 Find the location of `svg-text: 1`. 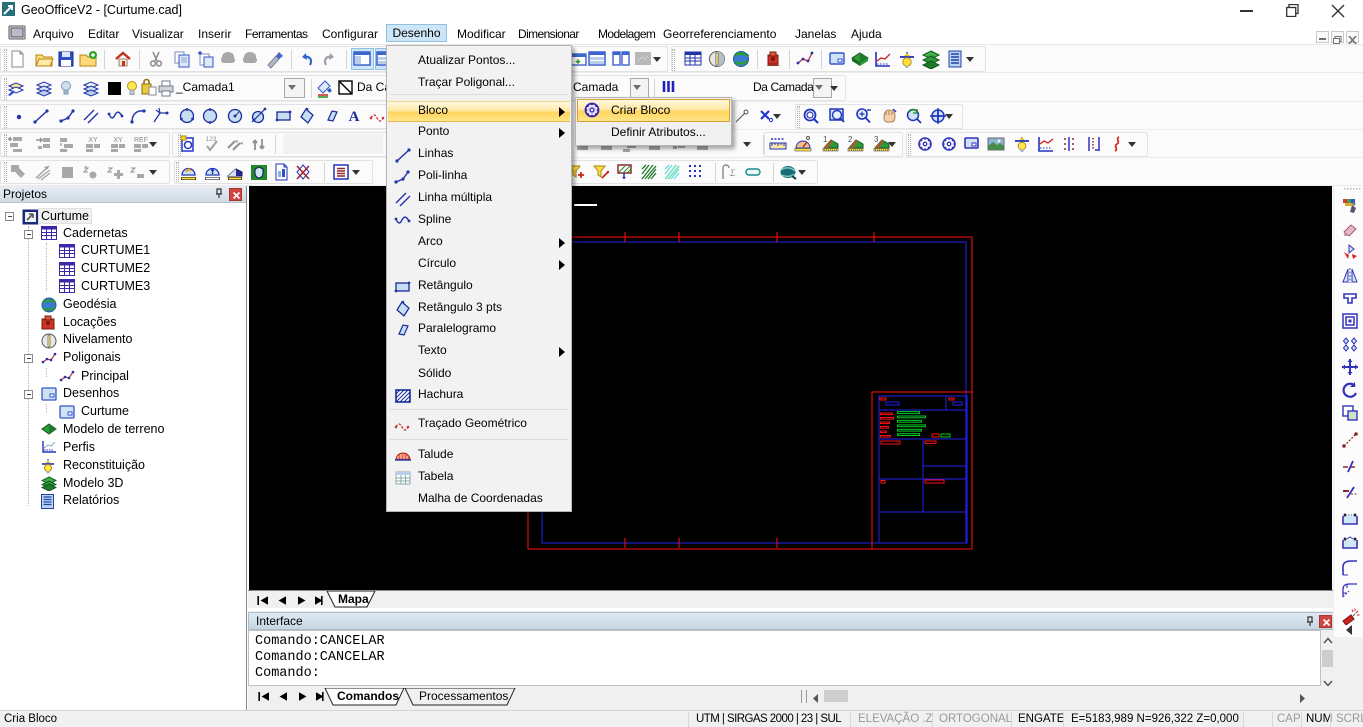

svg-text: 1 is located at coordinates (825, 139).